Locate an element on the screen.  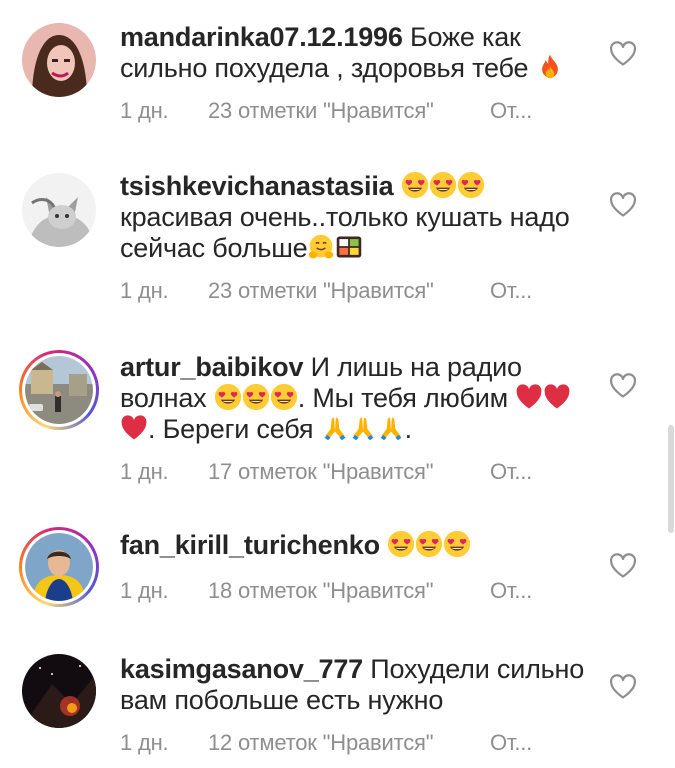
comment-text: fan_kirill_turichenko is located at coordinates (355, 545).